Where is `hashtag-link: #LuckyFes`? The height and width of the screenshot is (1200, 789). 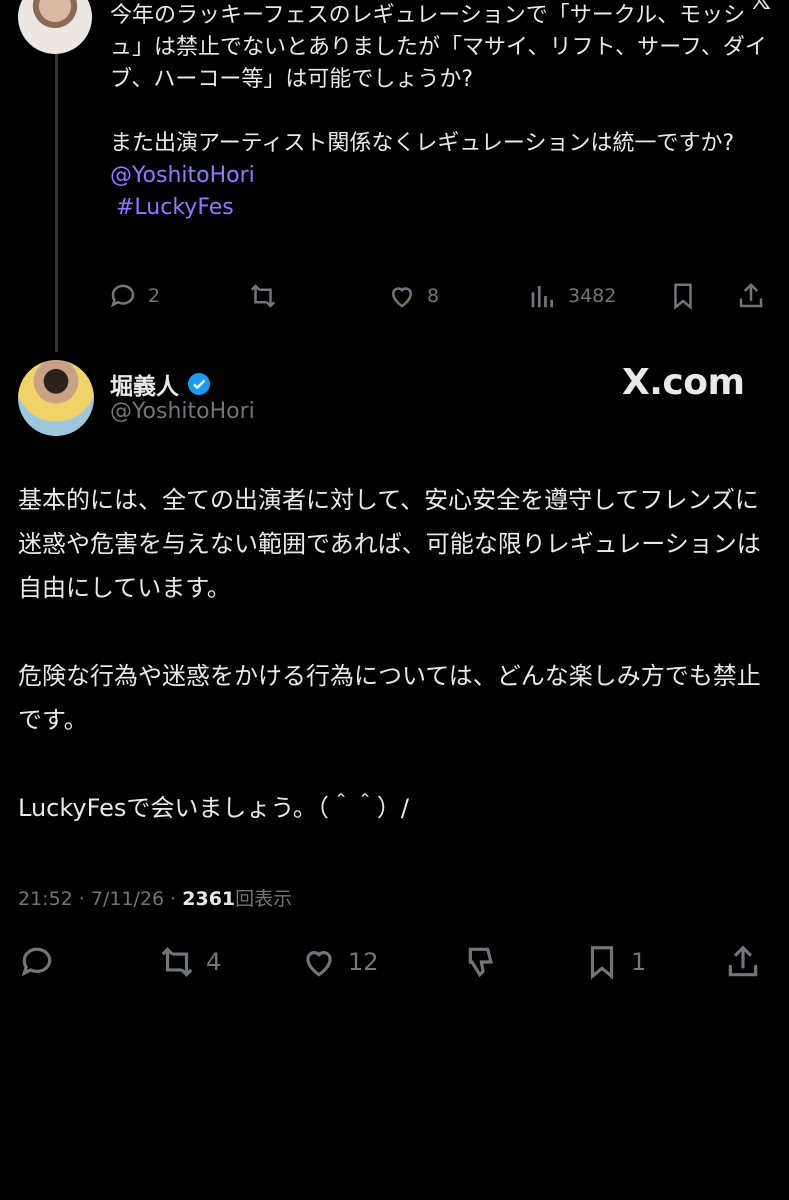
hashtag-link: #LuckyFes is located at coordinates (172, 207).